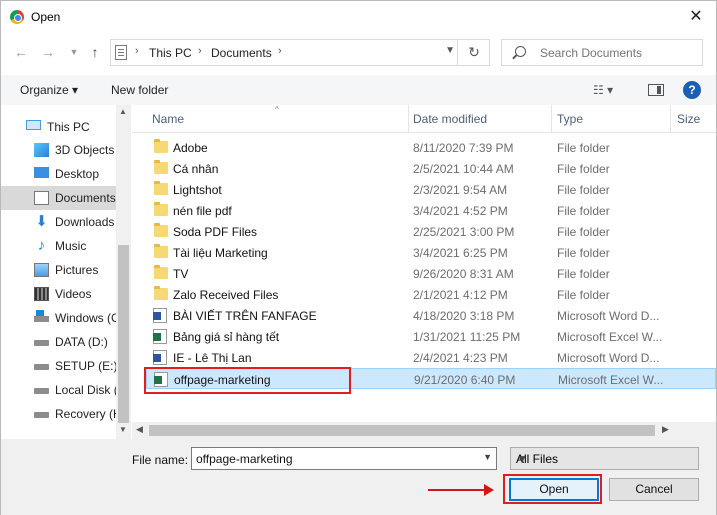 The height and width of the screenshot is (515, 717). I want to click on search-box, so click(602, 52).